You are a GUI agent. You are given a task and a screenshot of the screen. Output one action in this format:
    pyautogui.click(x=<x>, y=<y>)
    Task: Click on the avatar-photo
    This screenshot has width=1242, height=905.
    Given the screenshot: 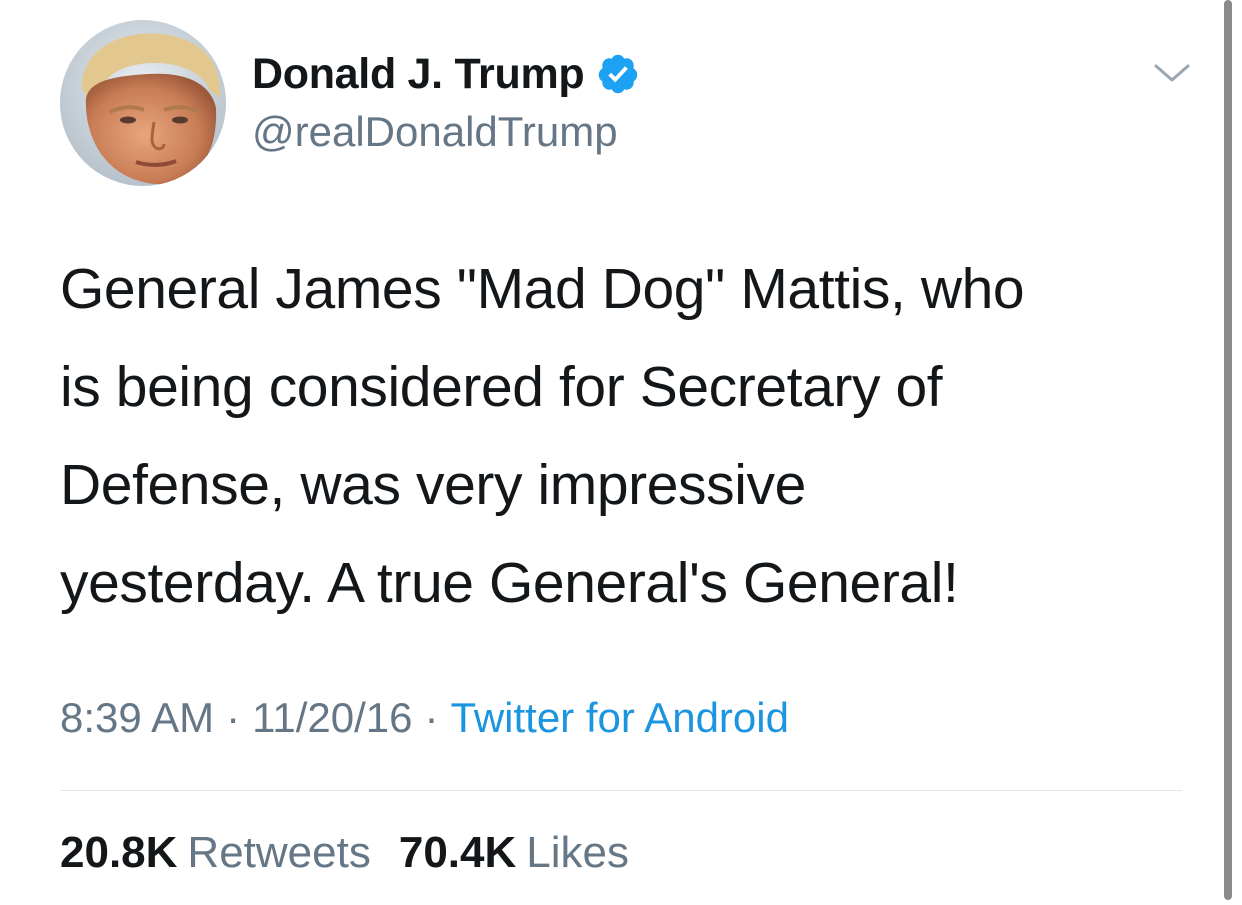 What is the action you would take?
    pyautogui.click(x=143, y=103)
    